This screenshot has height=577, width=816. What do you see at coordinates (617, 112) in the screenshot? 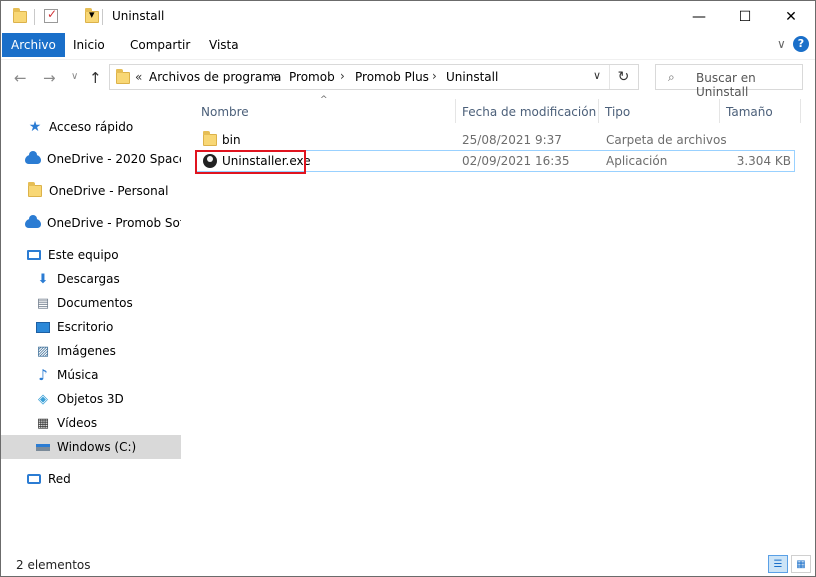
I see `column-header-type: Tipo` at bounding box center [617, 112].